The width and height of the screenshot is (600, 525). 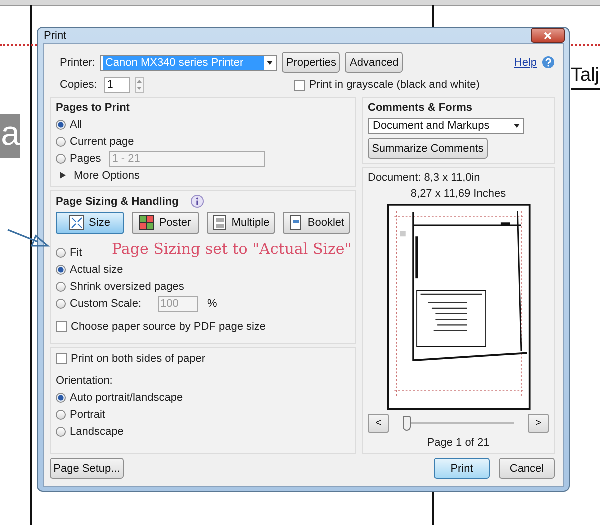 I want to click on resize-icon, so click(x=77, y=223).